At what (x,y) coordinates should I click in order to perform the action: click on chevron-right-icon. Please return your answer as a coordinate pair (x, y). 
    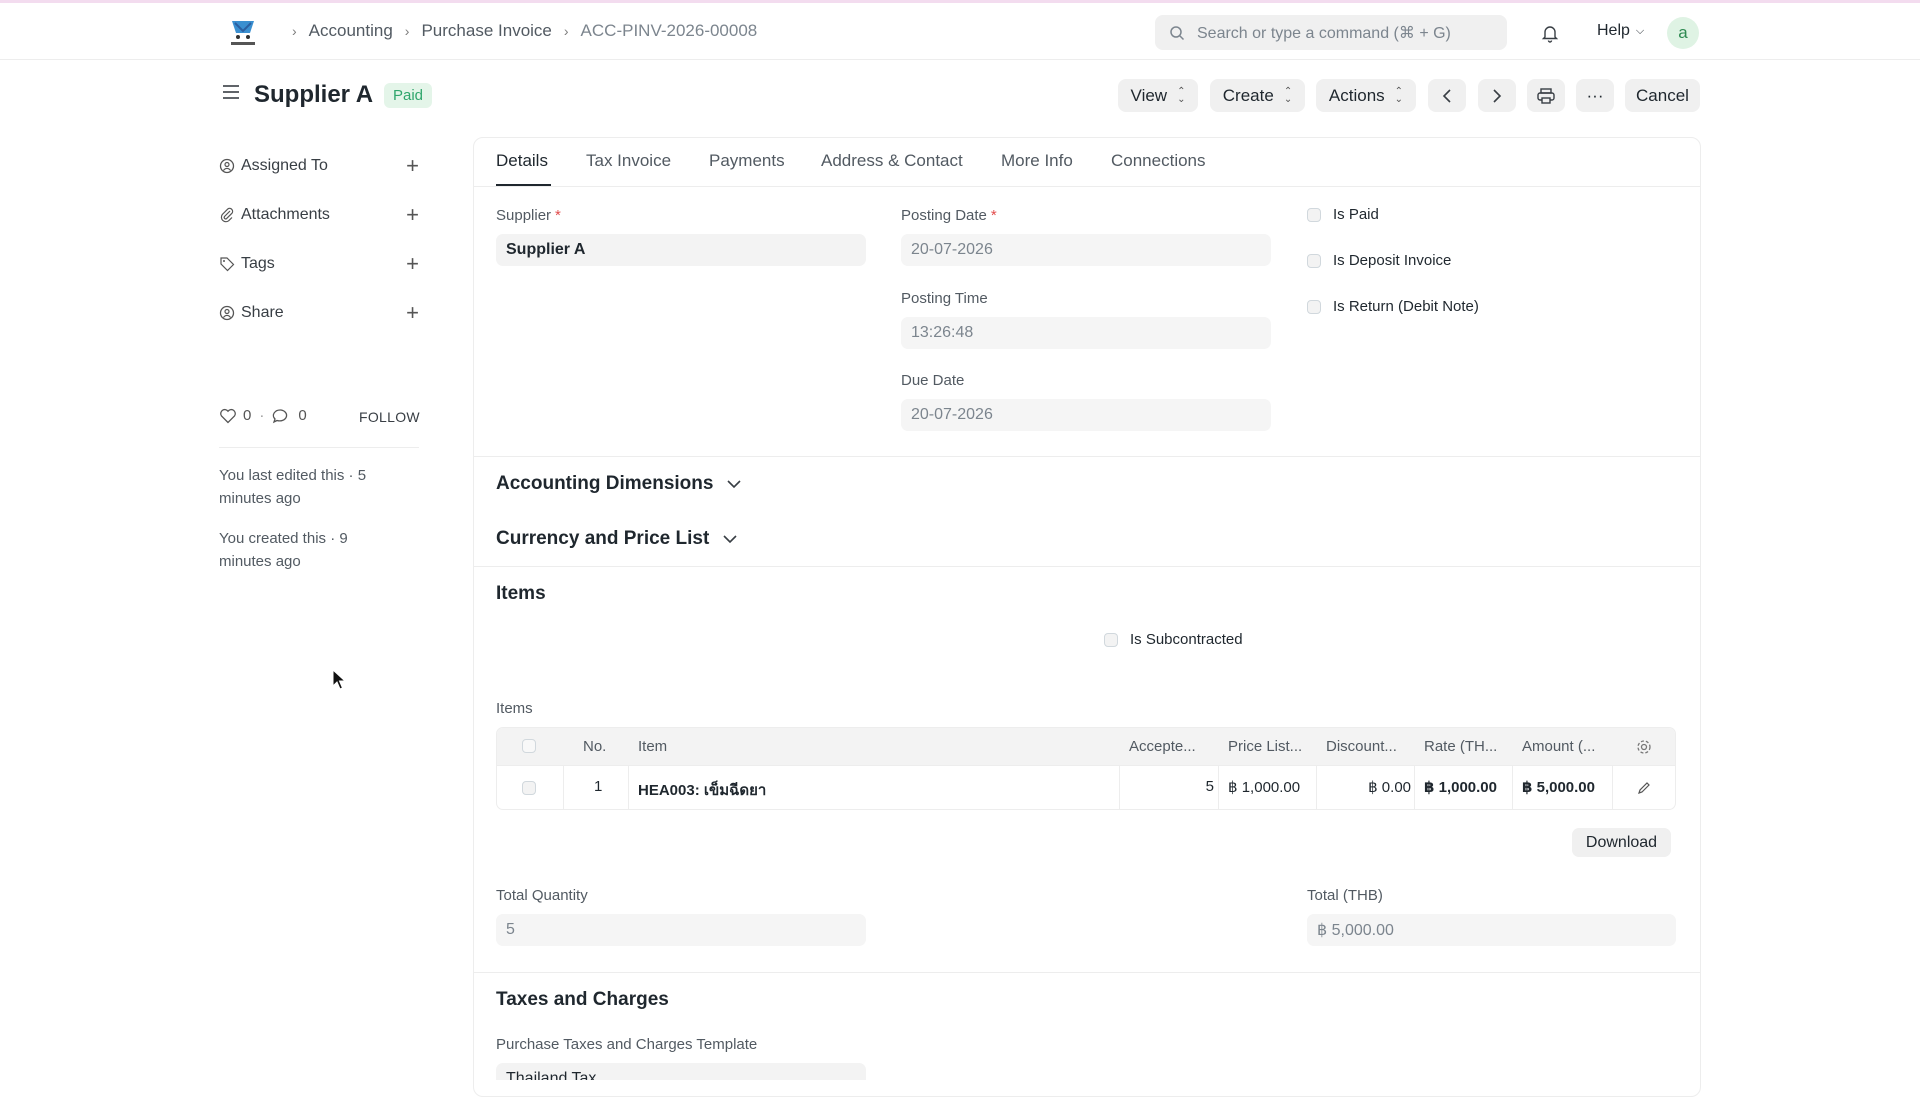
    Looking at the image, I should click on (1497, 95).